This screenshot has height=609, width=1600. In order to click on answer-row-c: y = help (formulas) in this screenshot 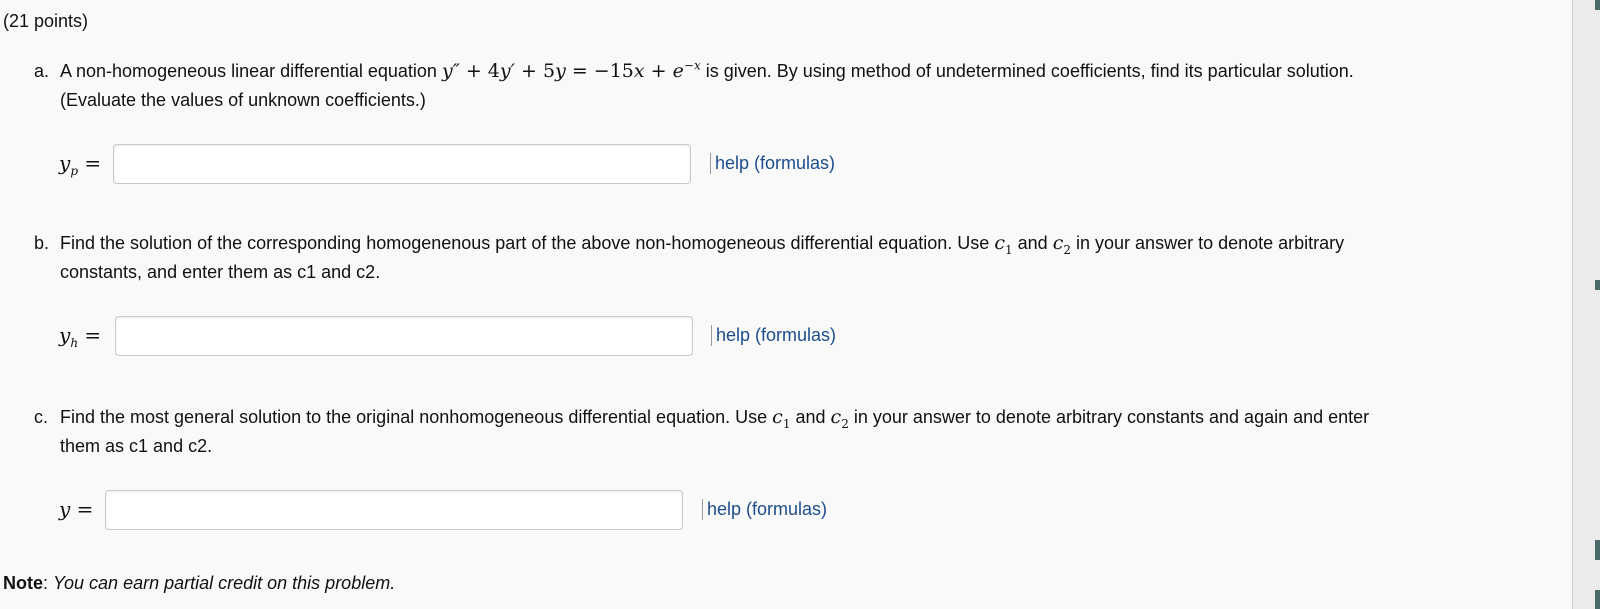, I will do `click(459, 511)`.